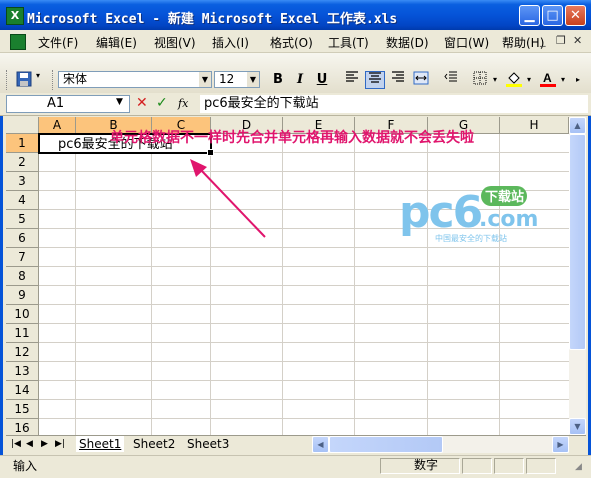 This screenshot has width=591, height=478. Describe the element at coordinates (175, 42) in the screenshot. I see `menu-view: 视图(V)` at that location.